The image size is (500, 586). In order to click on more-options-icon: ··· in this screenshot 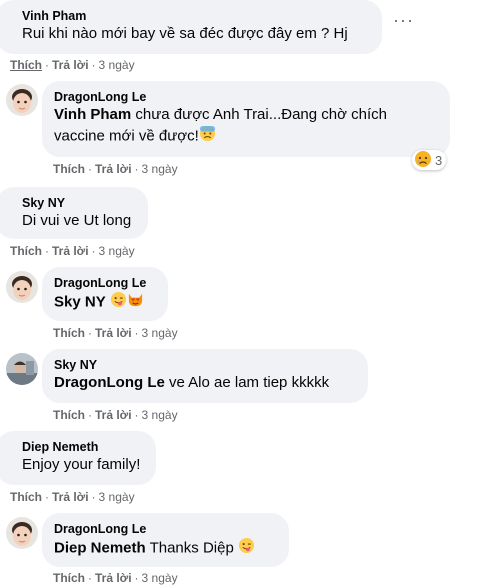, I will do `click(403, 20)`.